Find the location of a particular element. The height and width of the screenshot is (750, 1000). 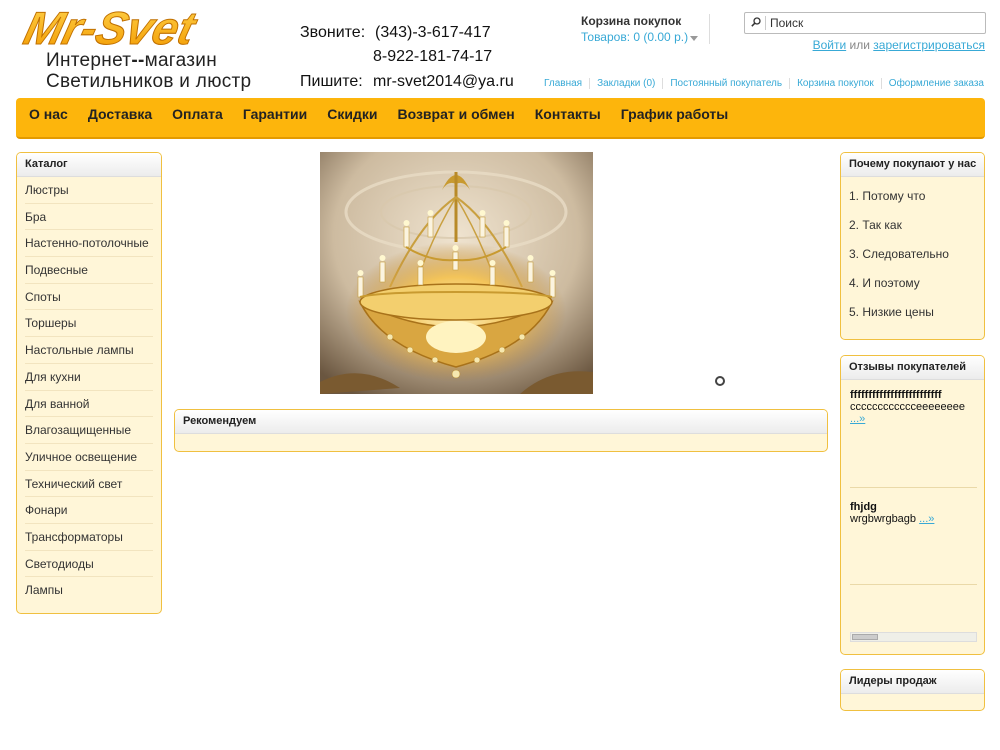

email: mr-svet2014@ya.ru is located at coordinates (443, 81).